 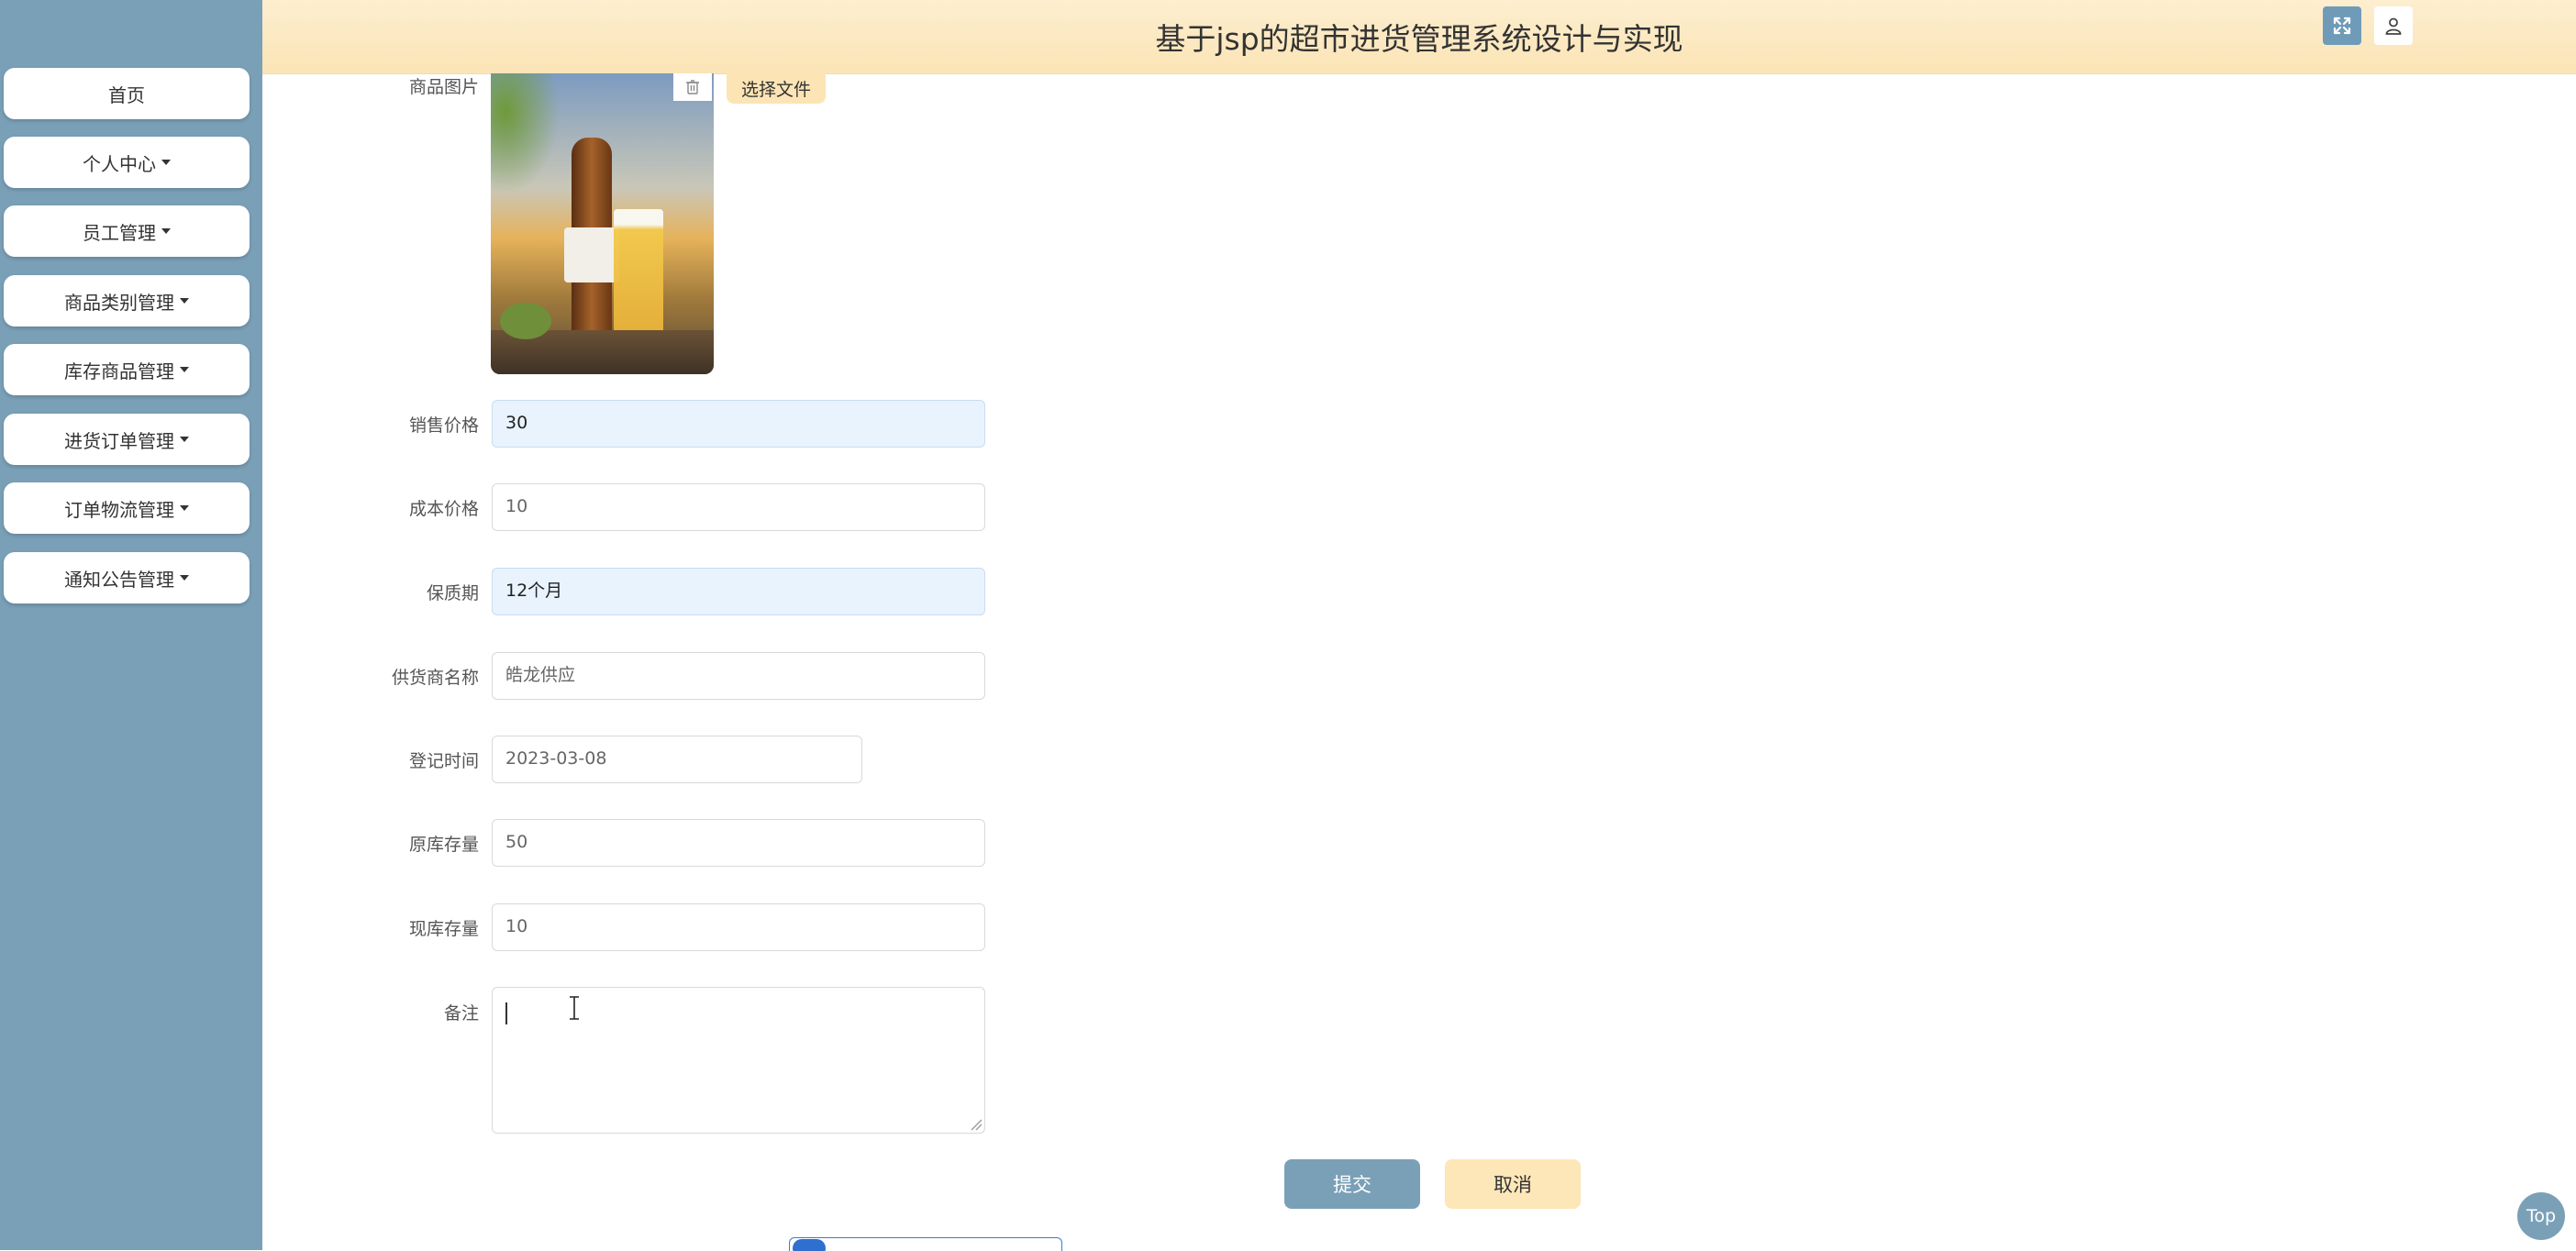 I want to click on sidebar-item-label: 商品类别管理, so click(x=119, y=302).